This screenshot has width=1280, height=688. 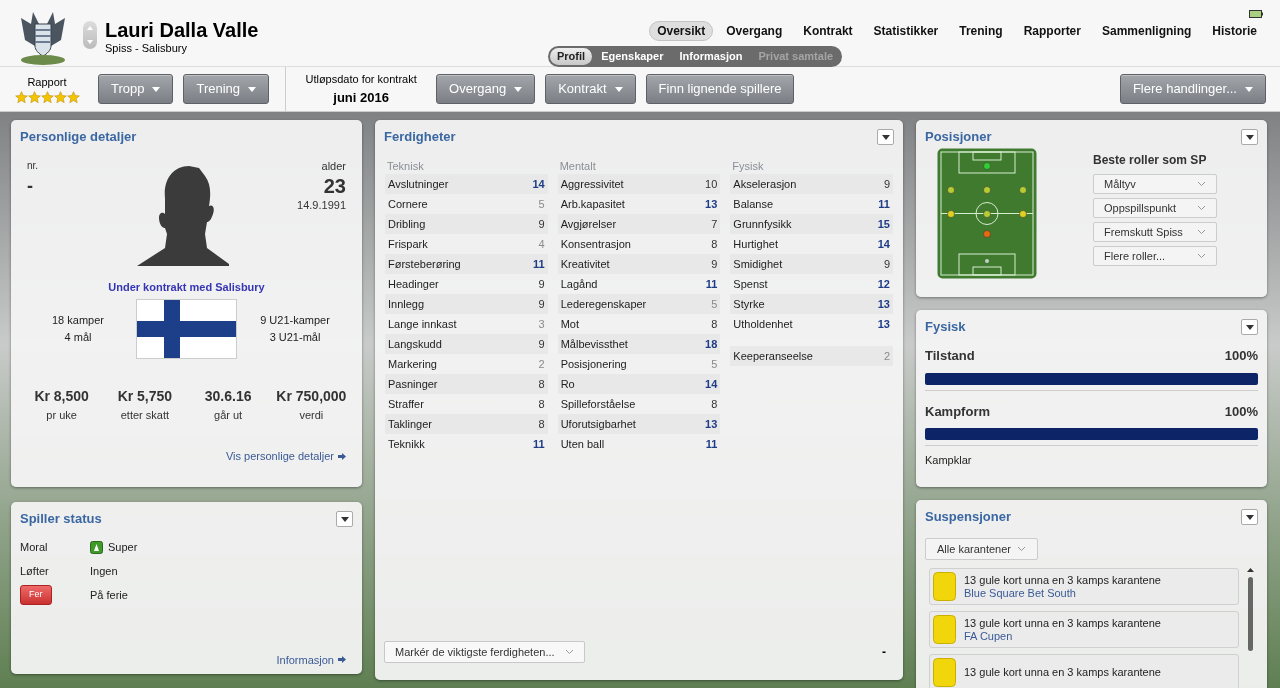 What do you see at coordinates (60, 97) in the screenshot?
I see `star-icon` at bounding box center [60, 97].